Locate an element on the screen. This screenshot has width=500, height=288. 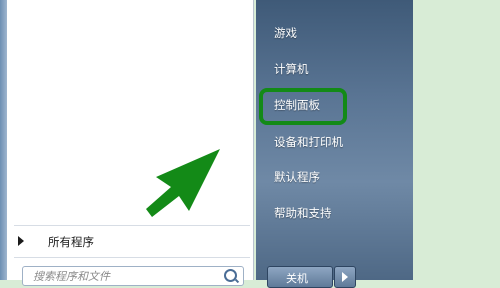
all-programs-item: 所有程序 is located at coordinates (133, 241).